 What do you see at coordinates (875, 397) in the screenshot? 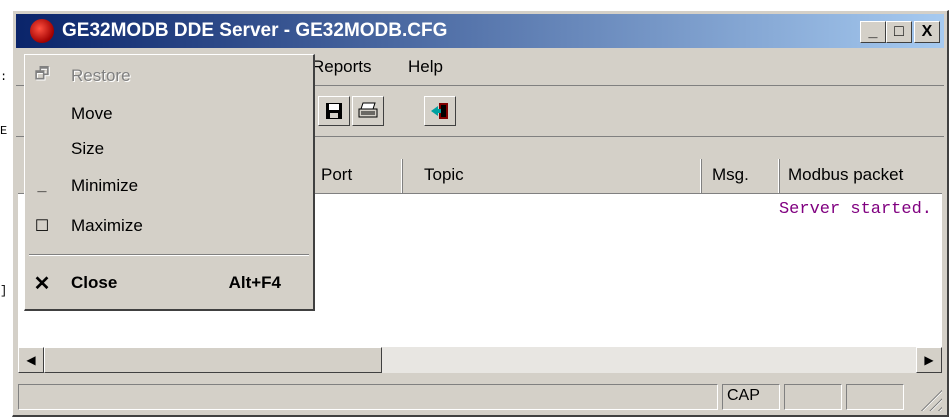
I see `status-panel-scrl` at bounding box center [875, 397].